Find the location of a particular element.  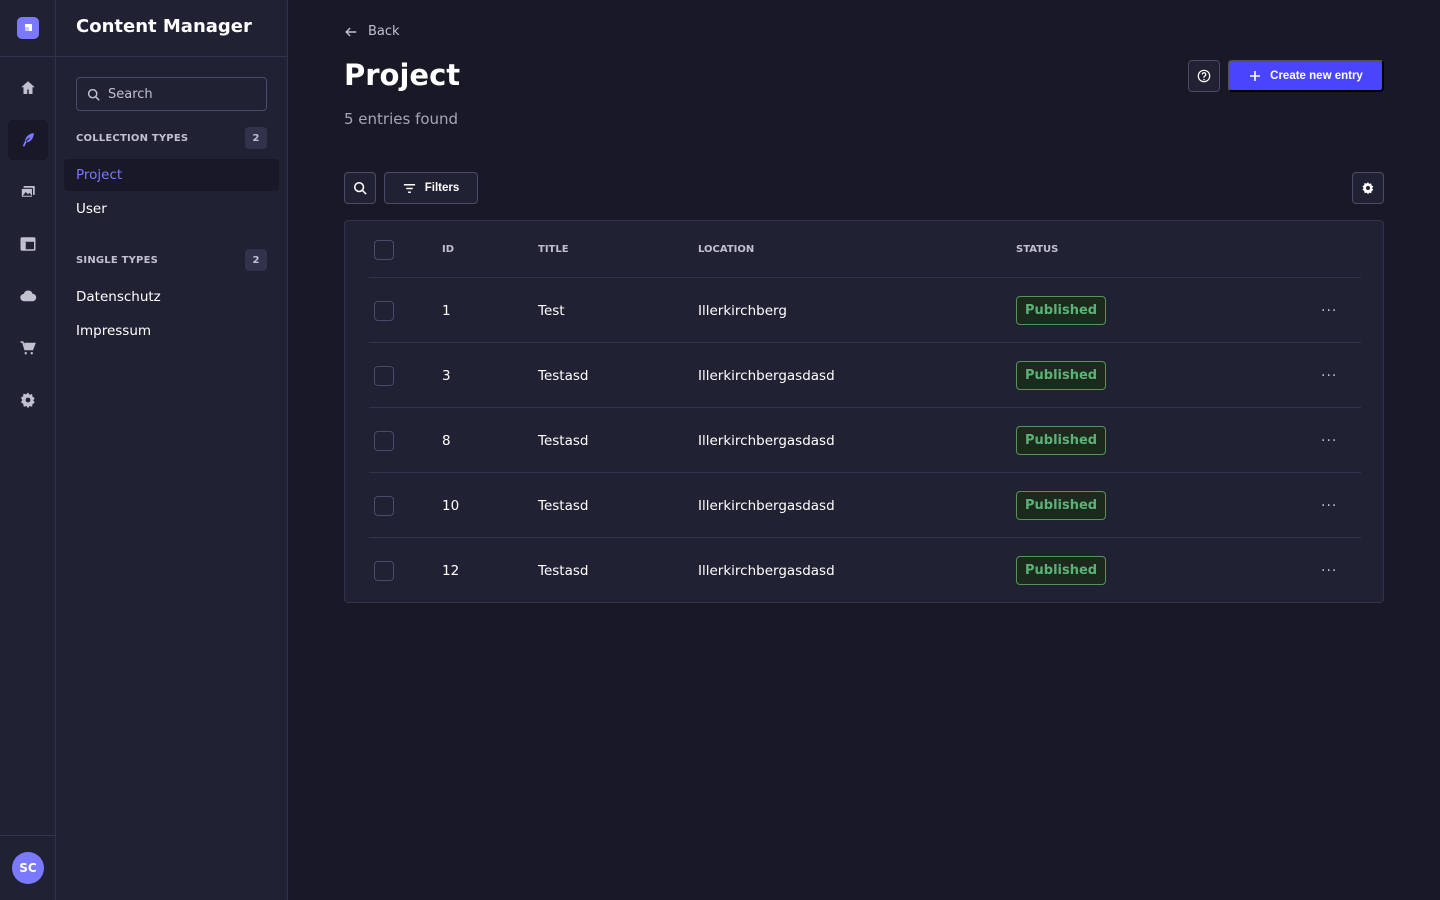

question-circle-icon is located at coordinates (1204, 76).